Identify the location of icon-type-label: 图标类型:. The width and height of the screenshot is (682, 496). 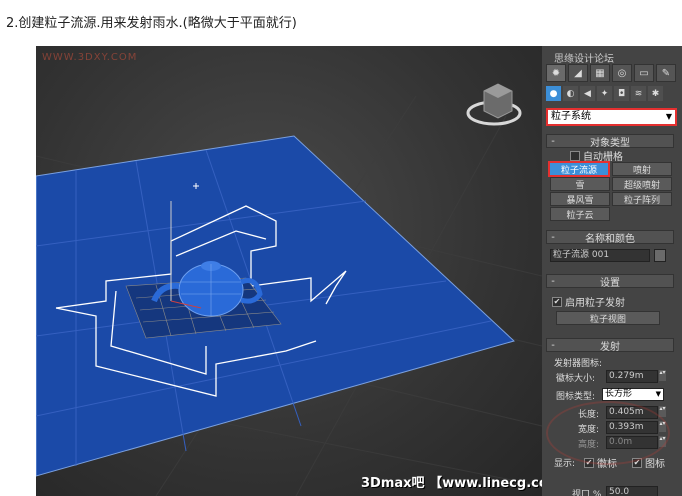
(576, 397).